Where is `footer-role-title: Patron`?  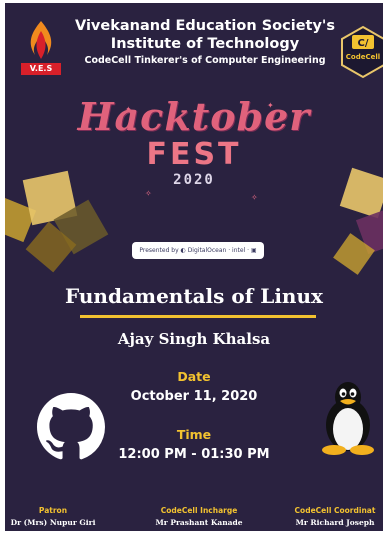 footer-role-title: Patron is located at coordinates (53, 510).